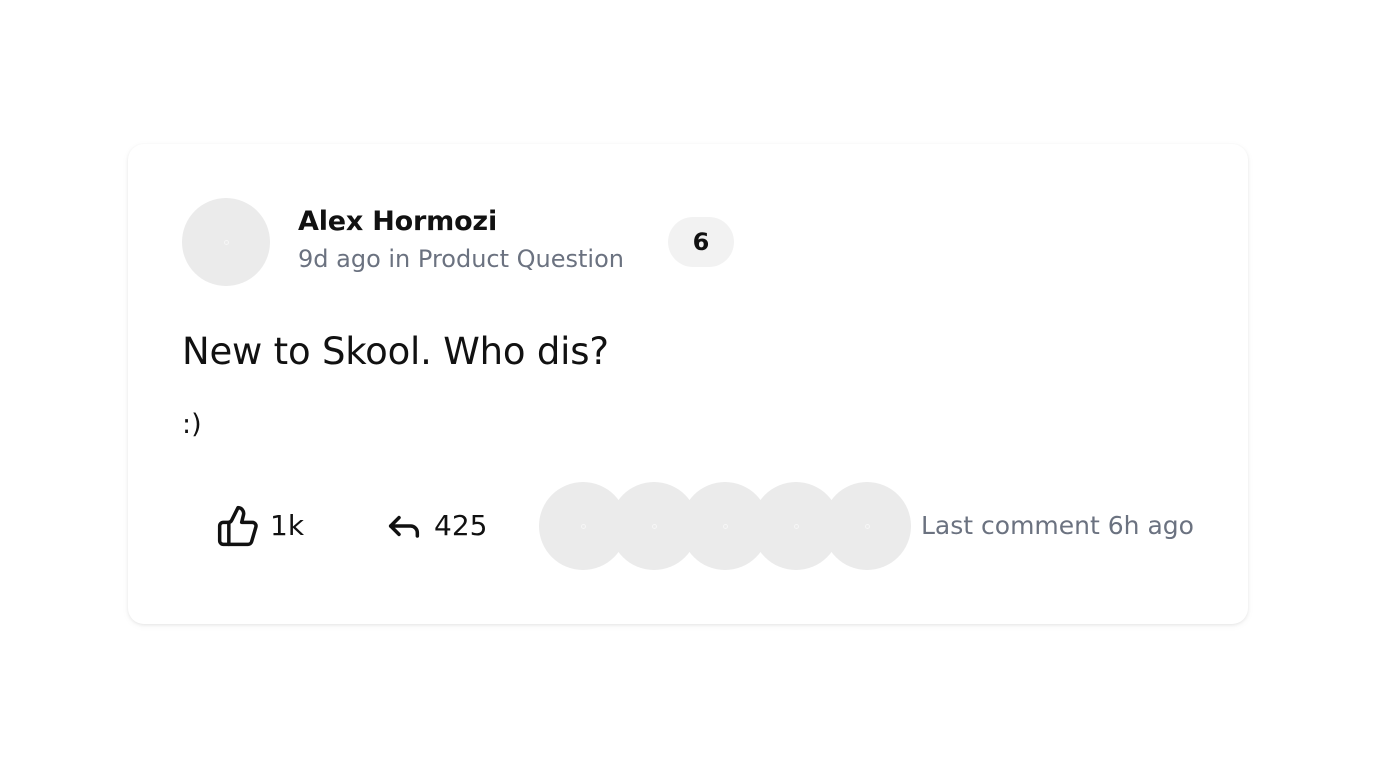 Image resolution: width=1376 pixels, height=768 pixels. I want to click on like-count: 1k, so click(287, 525).